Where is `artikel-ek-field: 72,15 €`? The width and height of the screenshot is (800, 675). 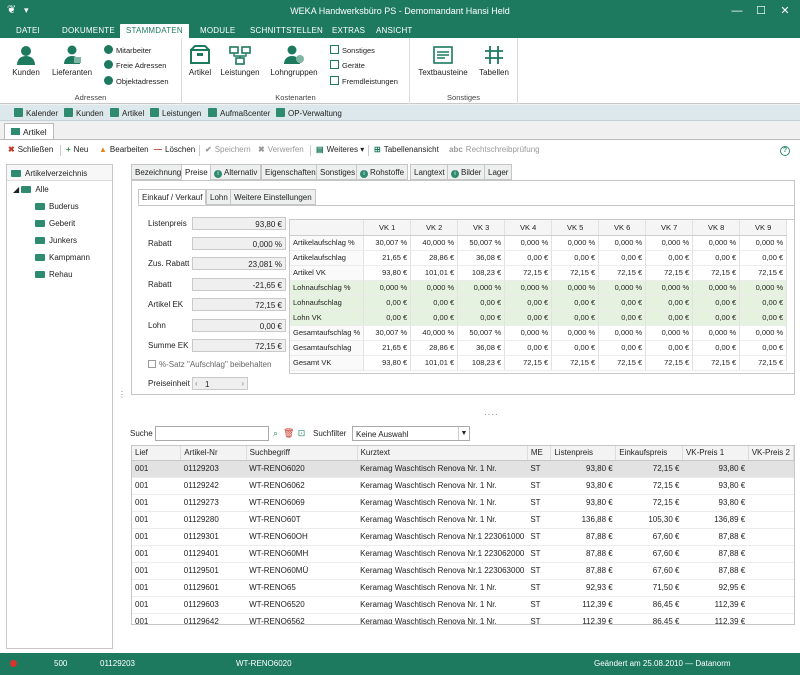
artikel-ek-field: 72,15 € is located at coordinates (239, 304).